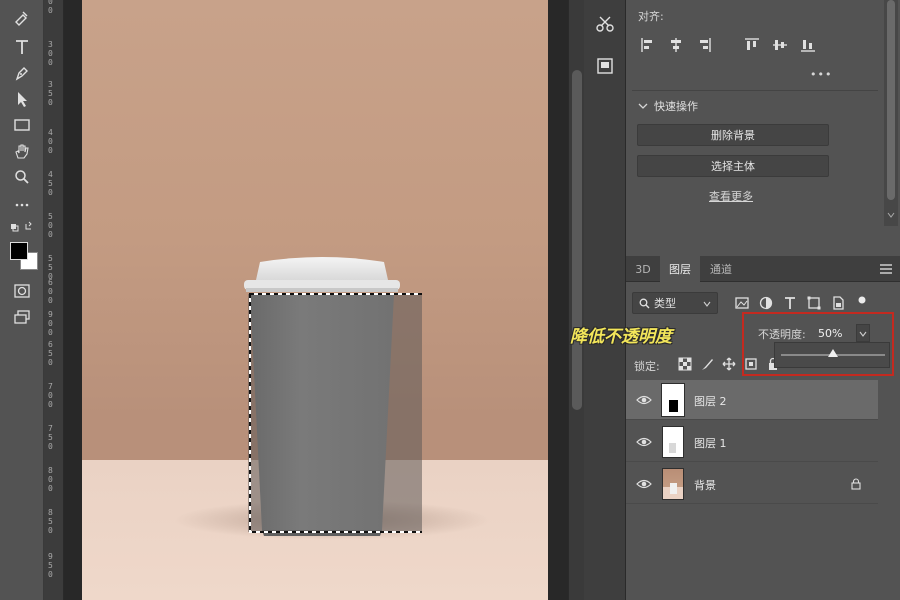 This screenshot has width=900, height=600. I want to click on color-swatches, so click(25, 257).